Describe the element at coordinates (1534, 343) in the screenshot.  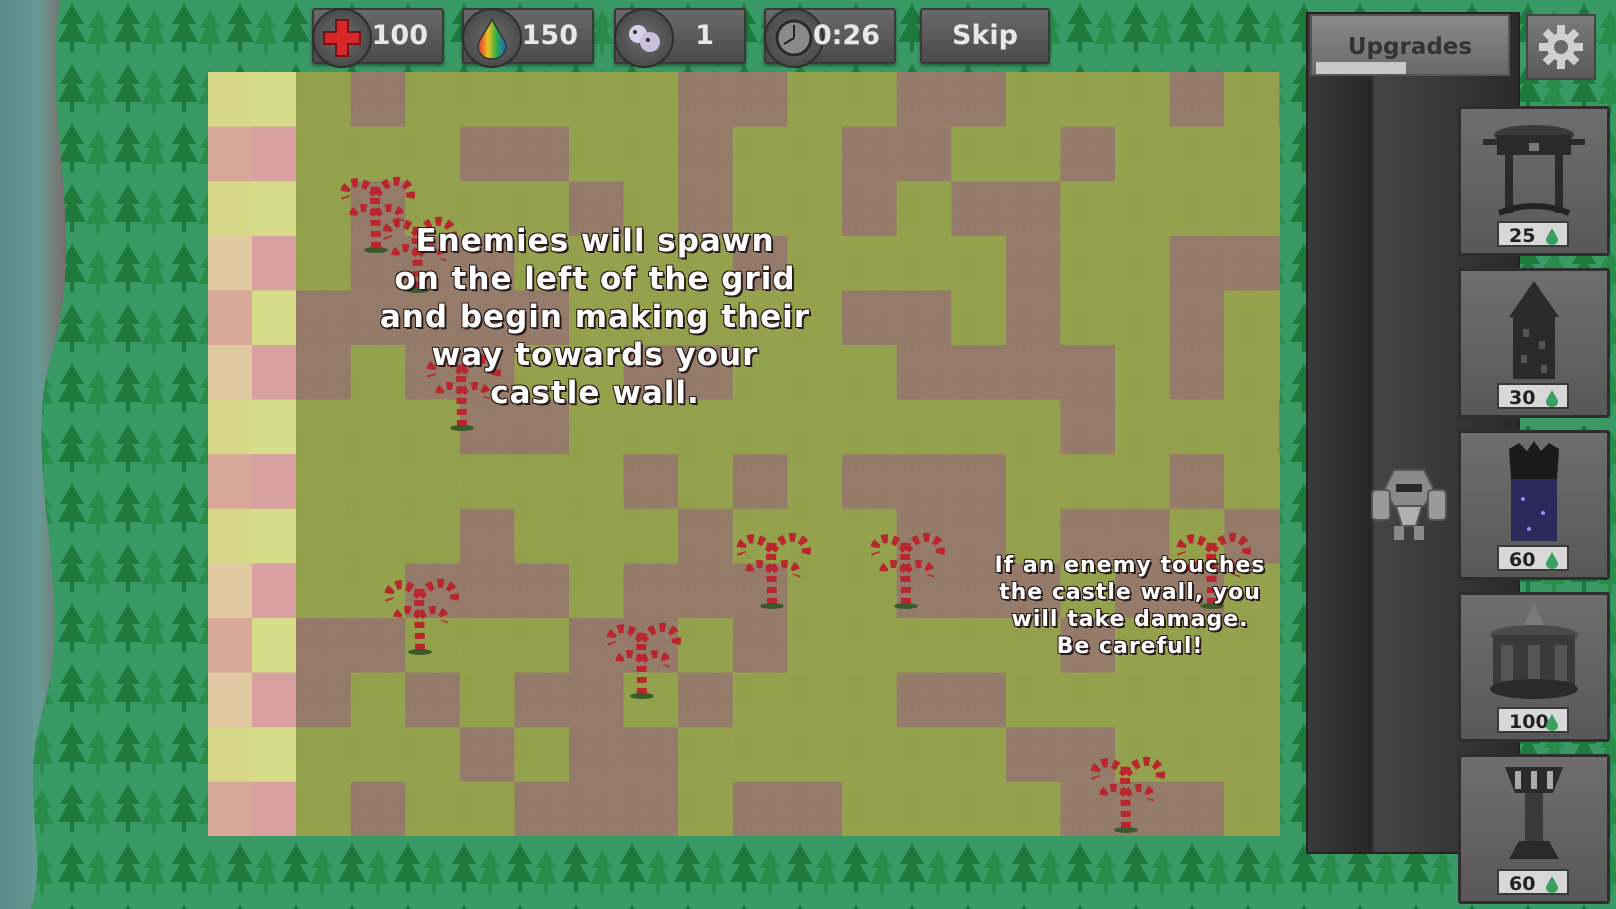
I see `tower-card-spire: 30` at that location.